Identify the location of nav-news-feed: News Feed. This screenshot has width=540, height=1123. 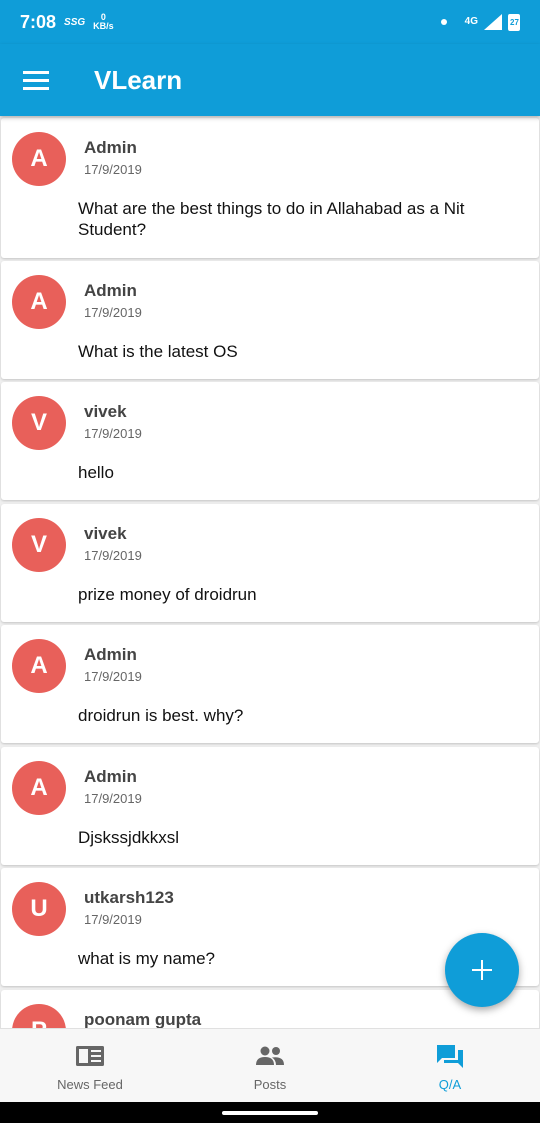
(90, 1065).